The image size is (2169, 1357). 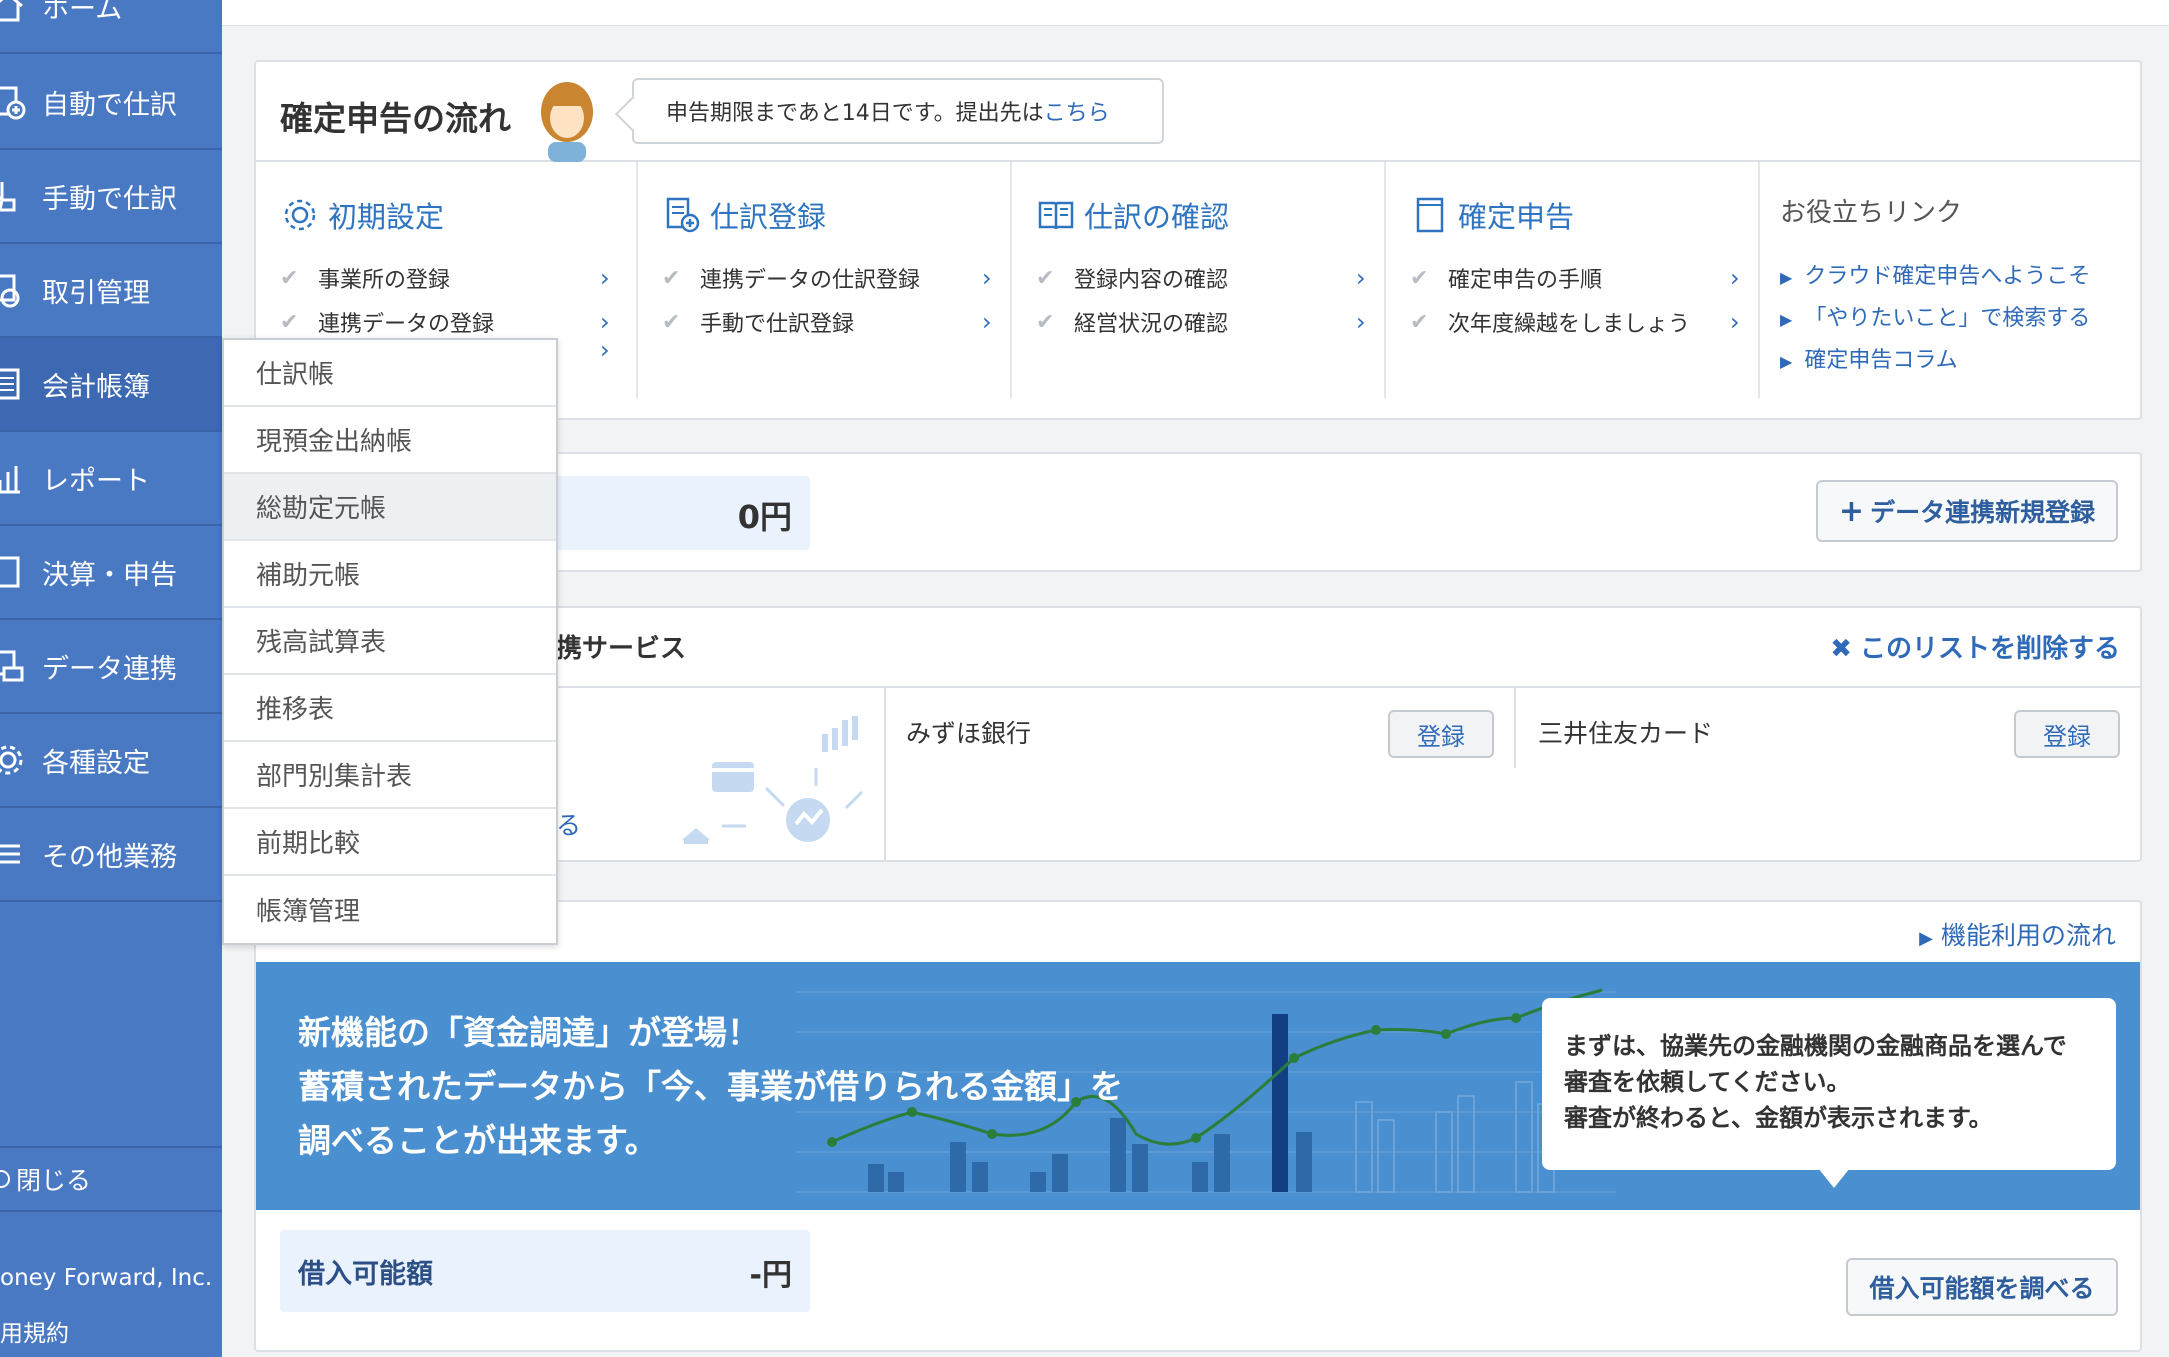 I want to click on home-icon, so click(x=15, y=14).